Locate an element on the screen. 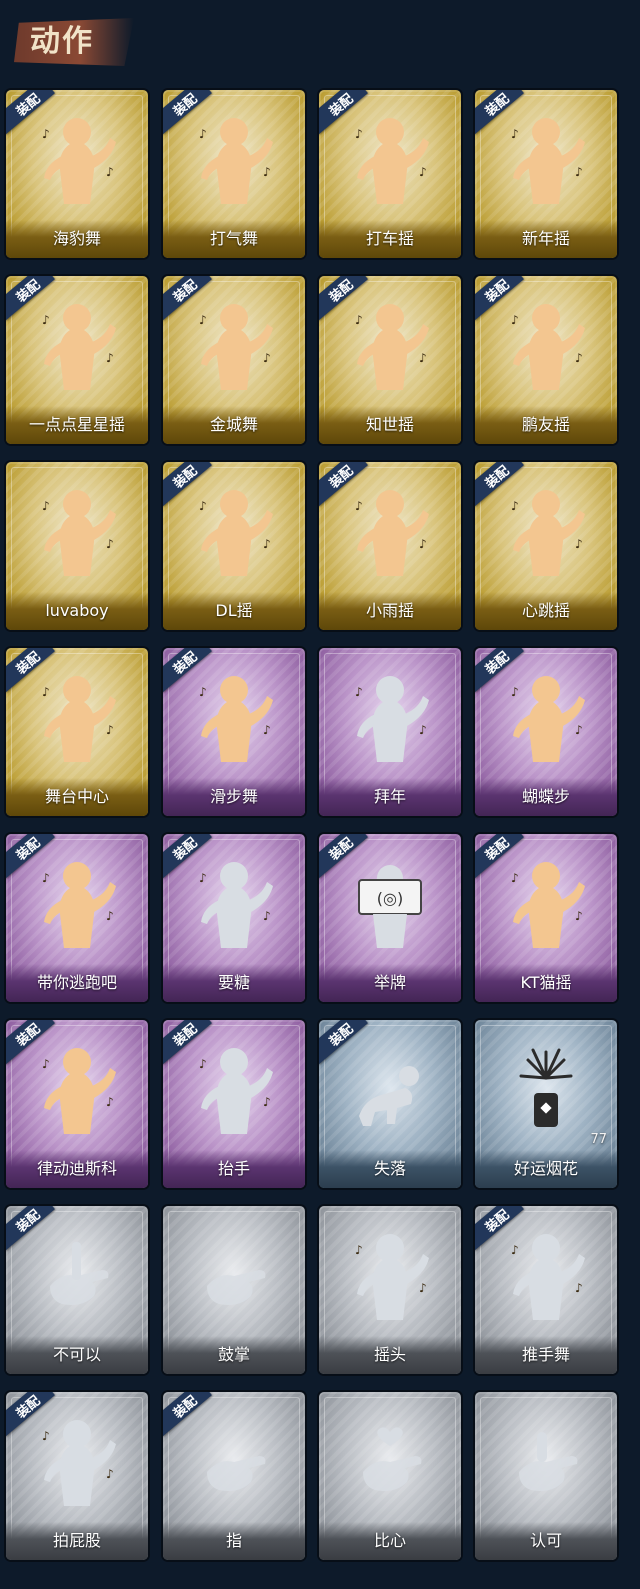 Image resolution: width=640 pixels, height=1589 pixels. emote-name: luvaboy is located at coordinates (77, 610).